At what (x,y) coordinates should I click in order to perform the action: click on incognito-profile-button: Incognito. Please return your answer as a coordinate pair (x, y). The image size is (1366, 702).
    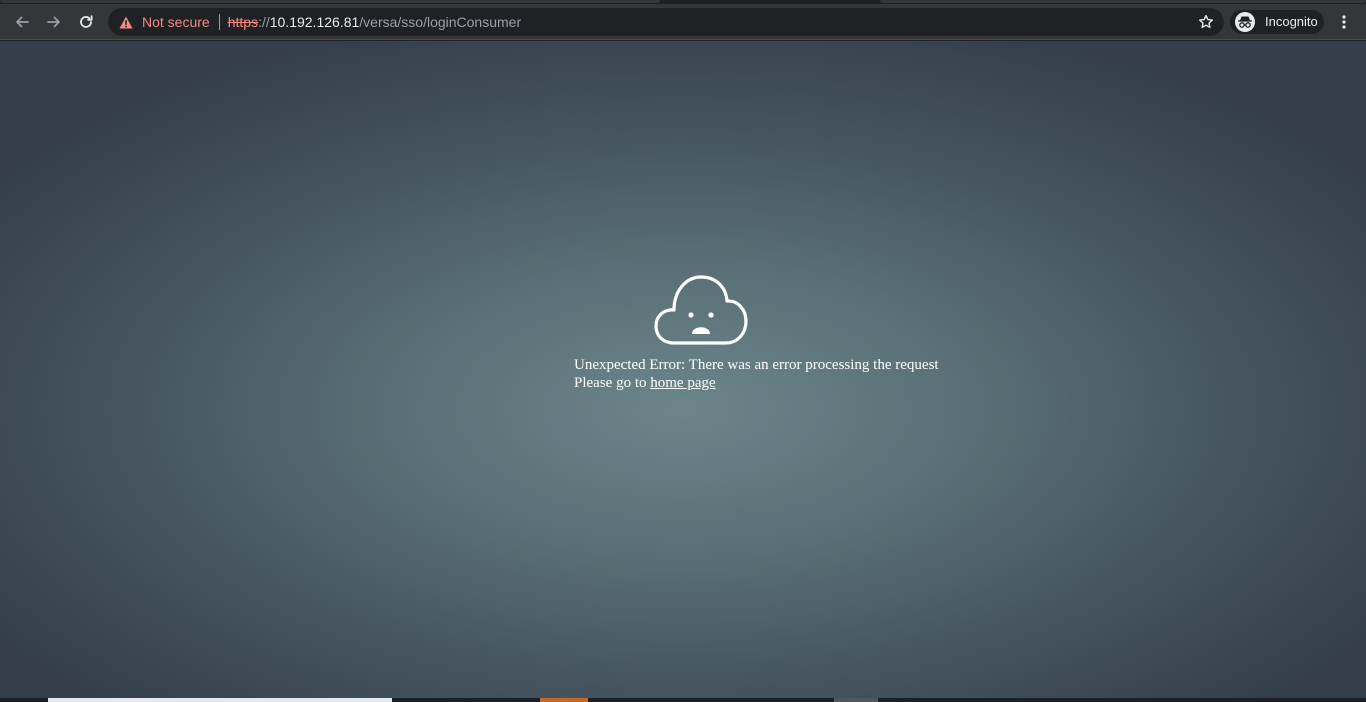
    Looking at the image, I should click on (1277, 22).